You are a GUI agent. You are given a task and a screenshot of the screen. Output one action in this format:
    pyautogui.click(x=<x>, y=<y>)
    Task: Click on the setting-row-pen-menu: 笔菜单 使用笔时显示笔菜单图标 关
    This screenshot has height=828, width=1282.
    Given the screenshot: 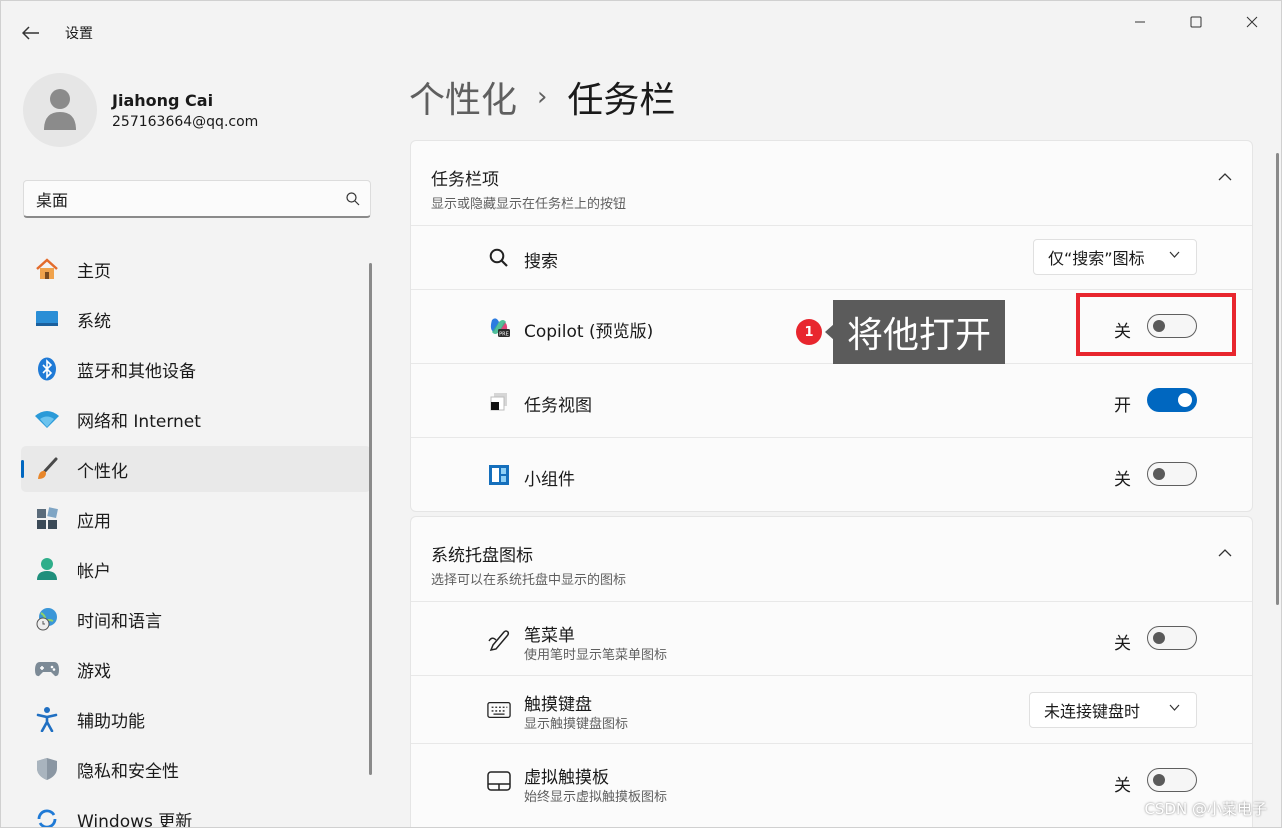 What is the action you would take?
    pyautogui.click(x=831, y=639)
    